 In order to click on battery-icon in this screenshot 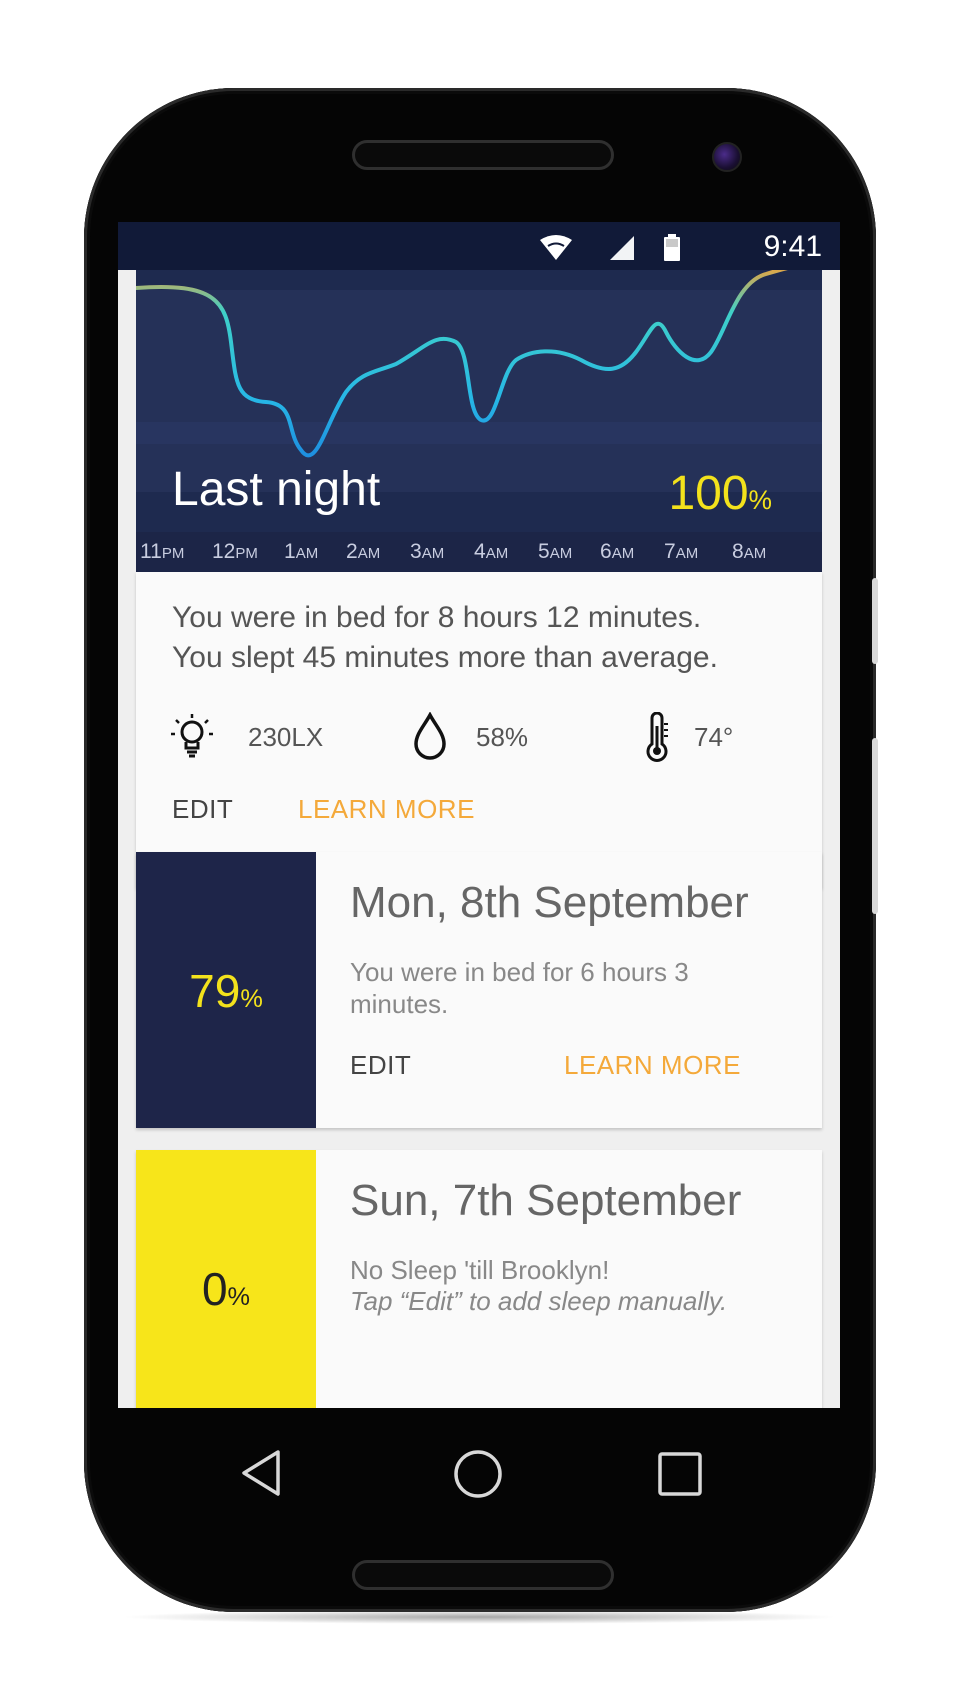, I will do `click(672, 247)`.